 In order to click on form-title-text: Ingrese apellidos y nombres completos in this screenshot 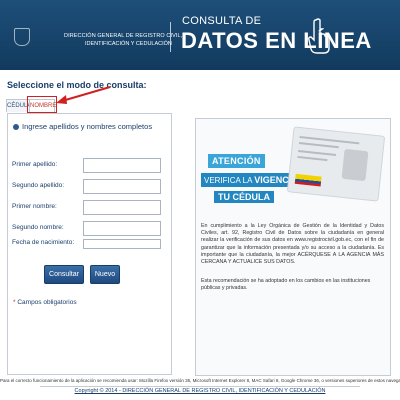, I will do `click(87, 126)`.